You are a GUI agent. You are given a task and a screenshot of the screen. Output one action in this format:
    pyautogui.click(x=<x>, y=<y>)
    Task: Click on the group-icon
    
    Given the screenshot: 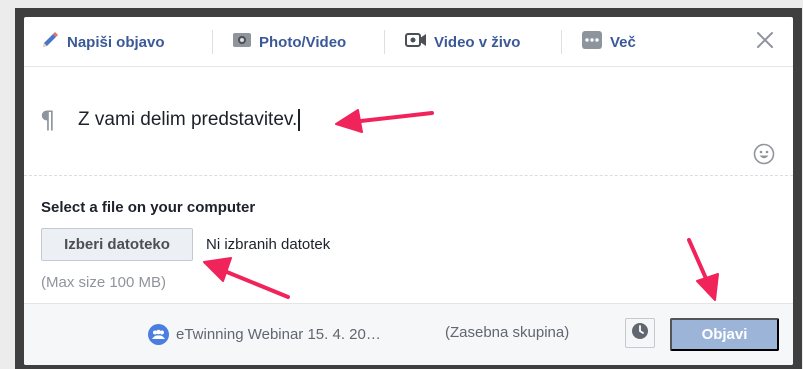 What is the action you would take?
    pyautogui.click(x=158, y=334)
    